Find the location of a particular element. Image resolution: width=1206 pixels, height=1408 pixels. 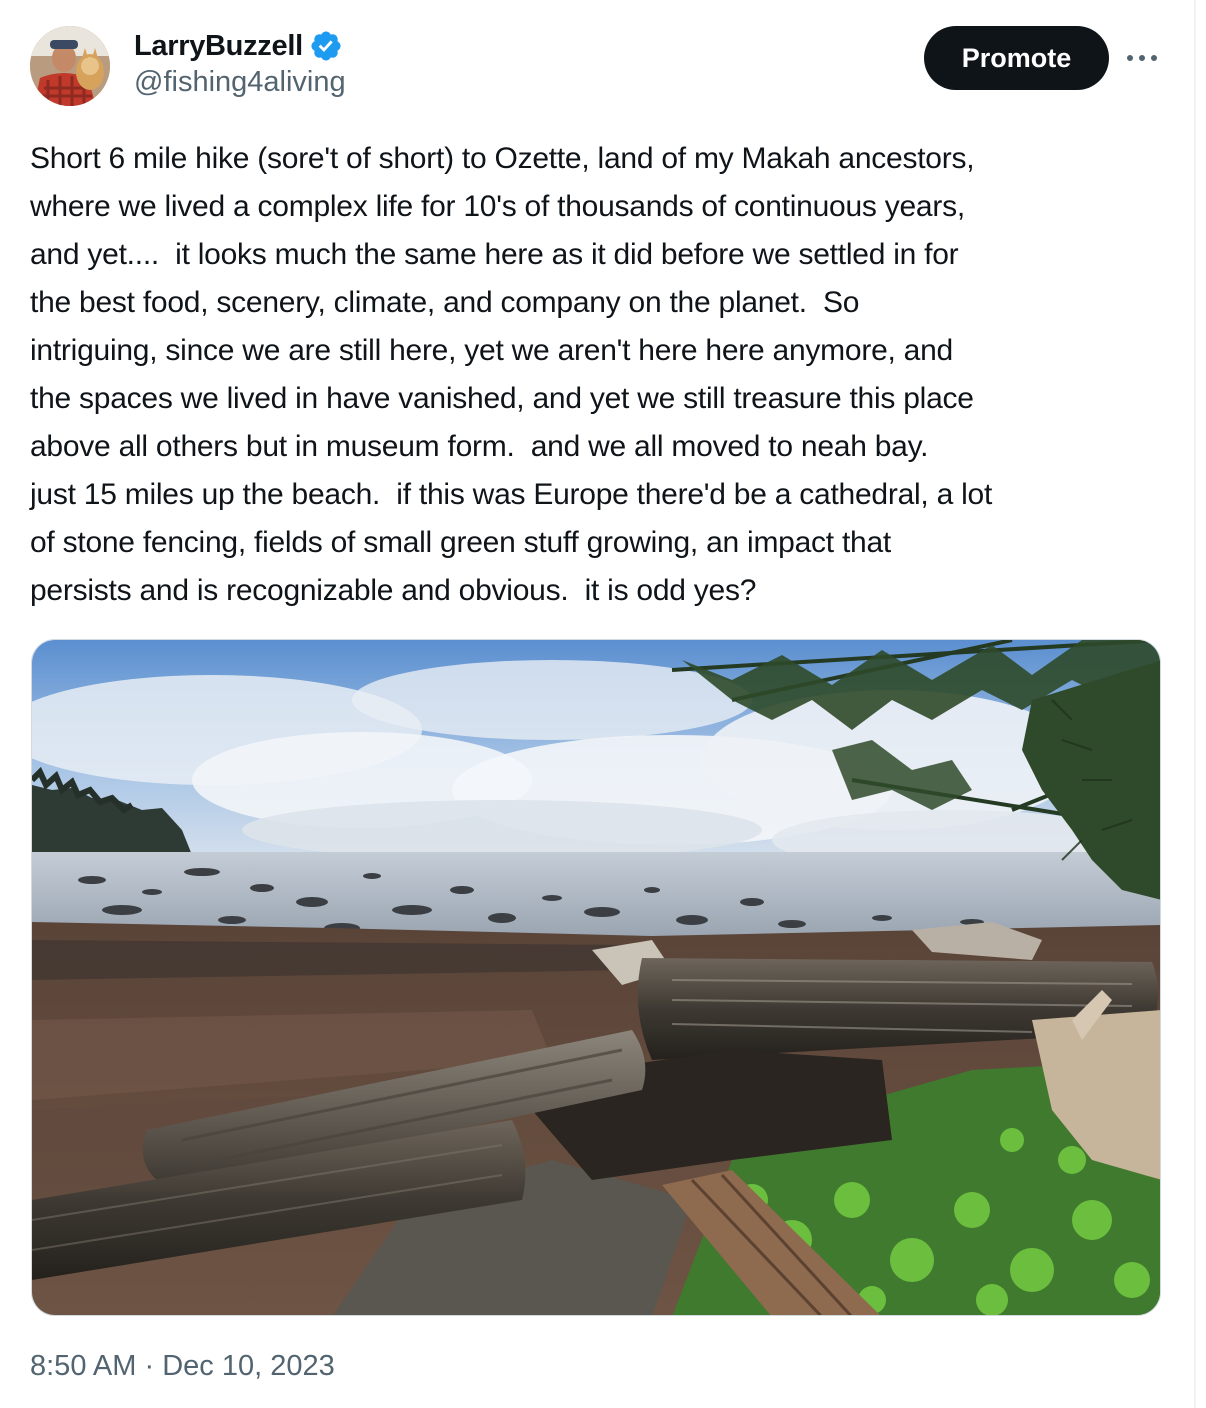

avatar-image is located at coordinates (70, 66).